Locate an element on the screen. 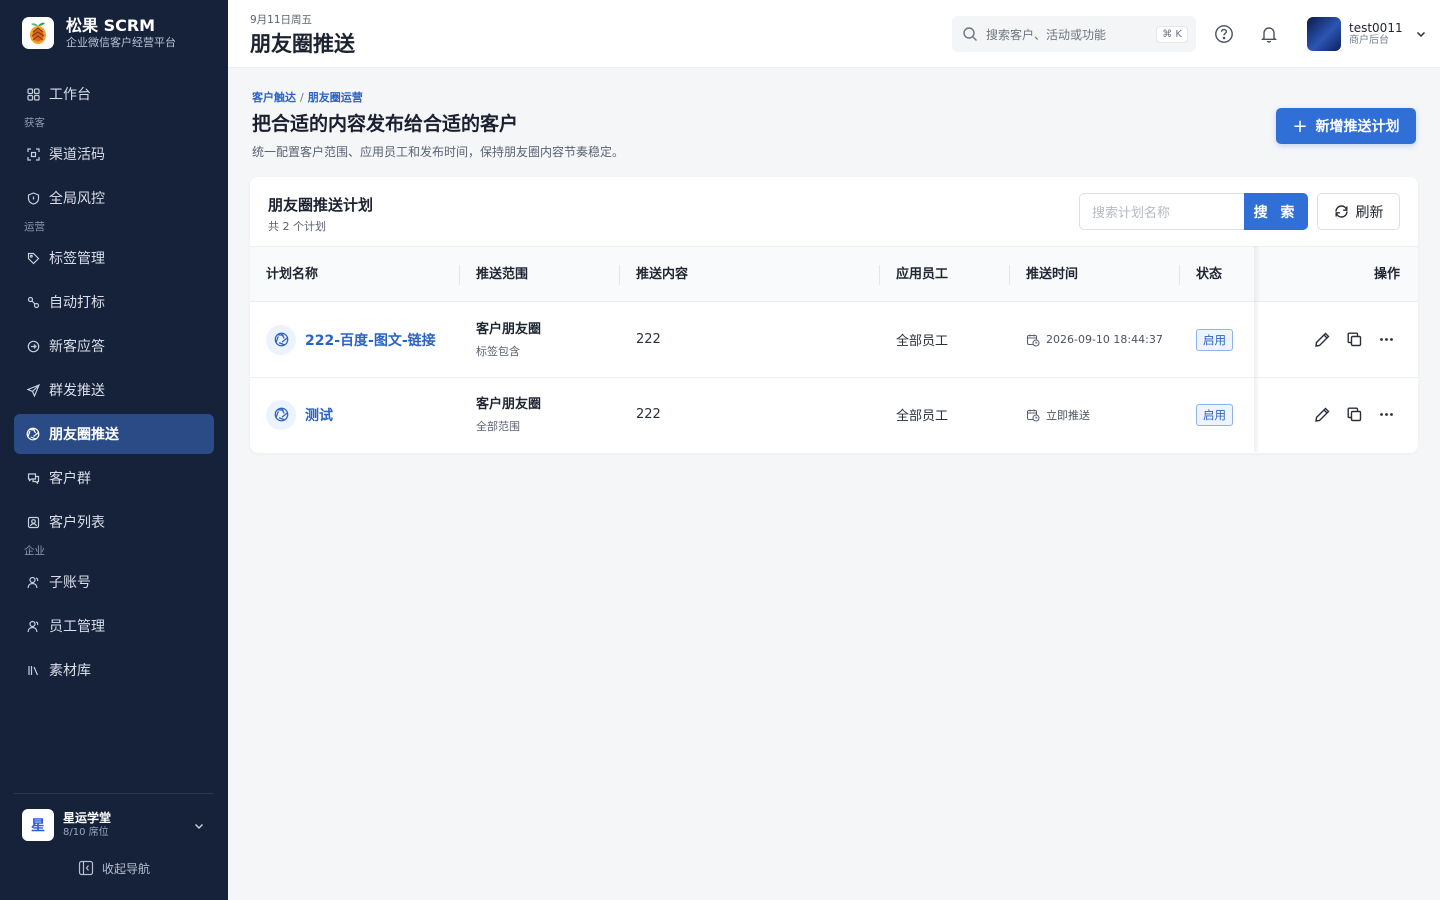 This screenshot has height=900, width=1440. column-header-status: 状态 is located at coordinates (1209, 275).